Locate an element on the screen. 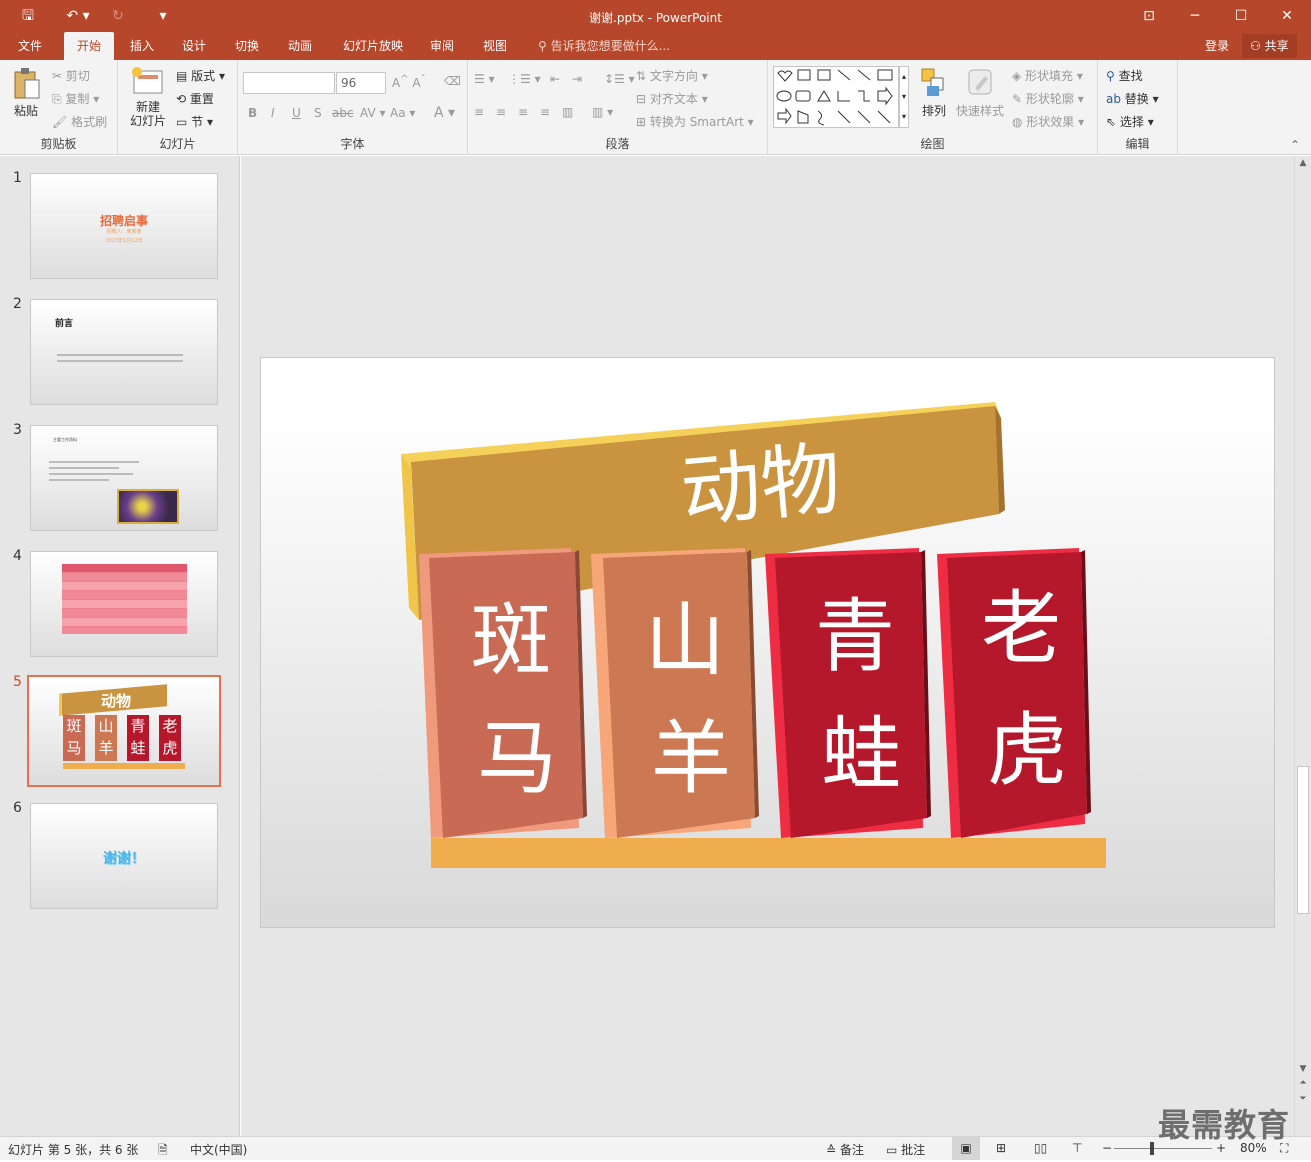  slide-thumbnail-5: 动物 斑马 山羊 青蛙 老虎 is located at coordinates (124, 731).